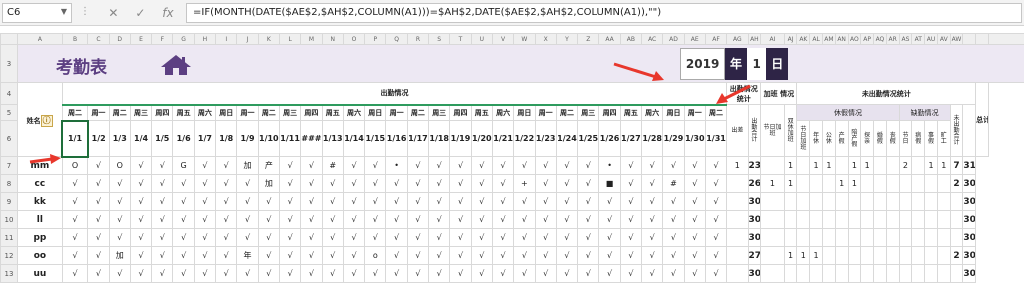 The image size is (1024, 307). I want to click on date-cell: 1/4, so click(141, 138).